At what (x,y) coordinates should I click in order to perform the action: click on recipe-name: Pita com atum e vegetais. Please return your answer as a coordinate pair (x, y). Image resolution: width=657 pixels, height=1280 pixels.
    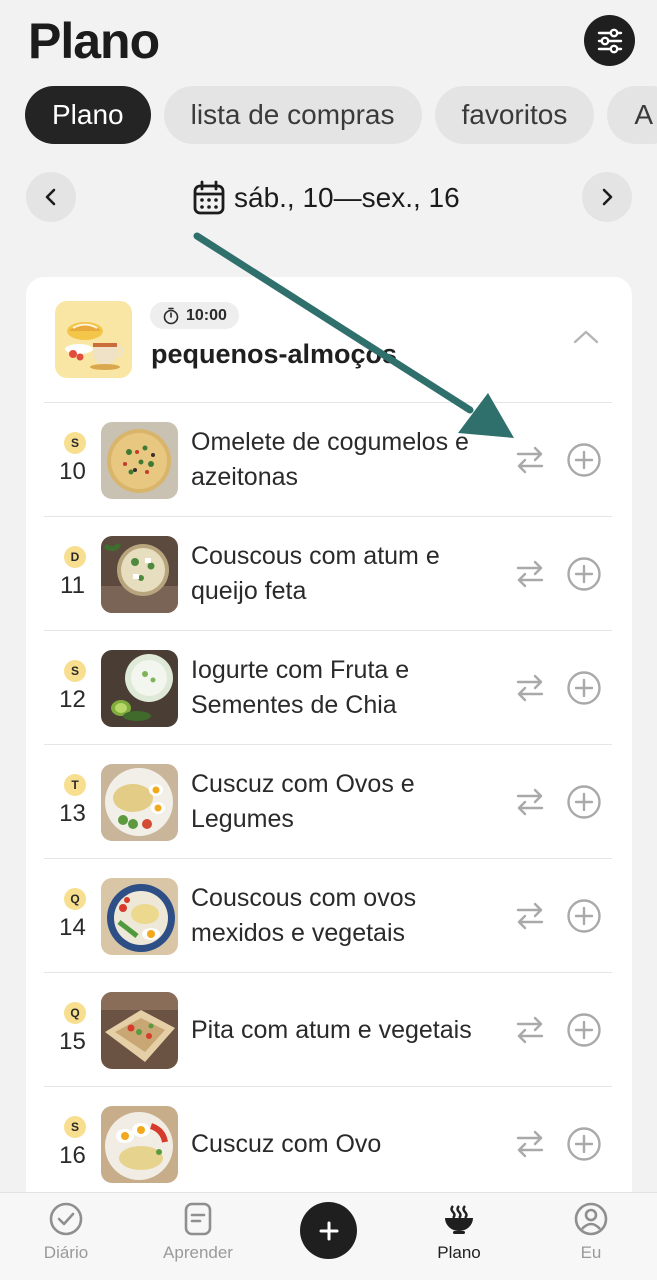
    Looking at the image, I should click on (341, 1030).